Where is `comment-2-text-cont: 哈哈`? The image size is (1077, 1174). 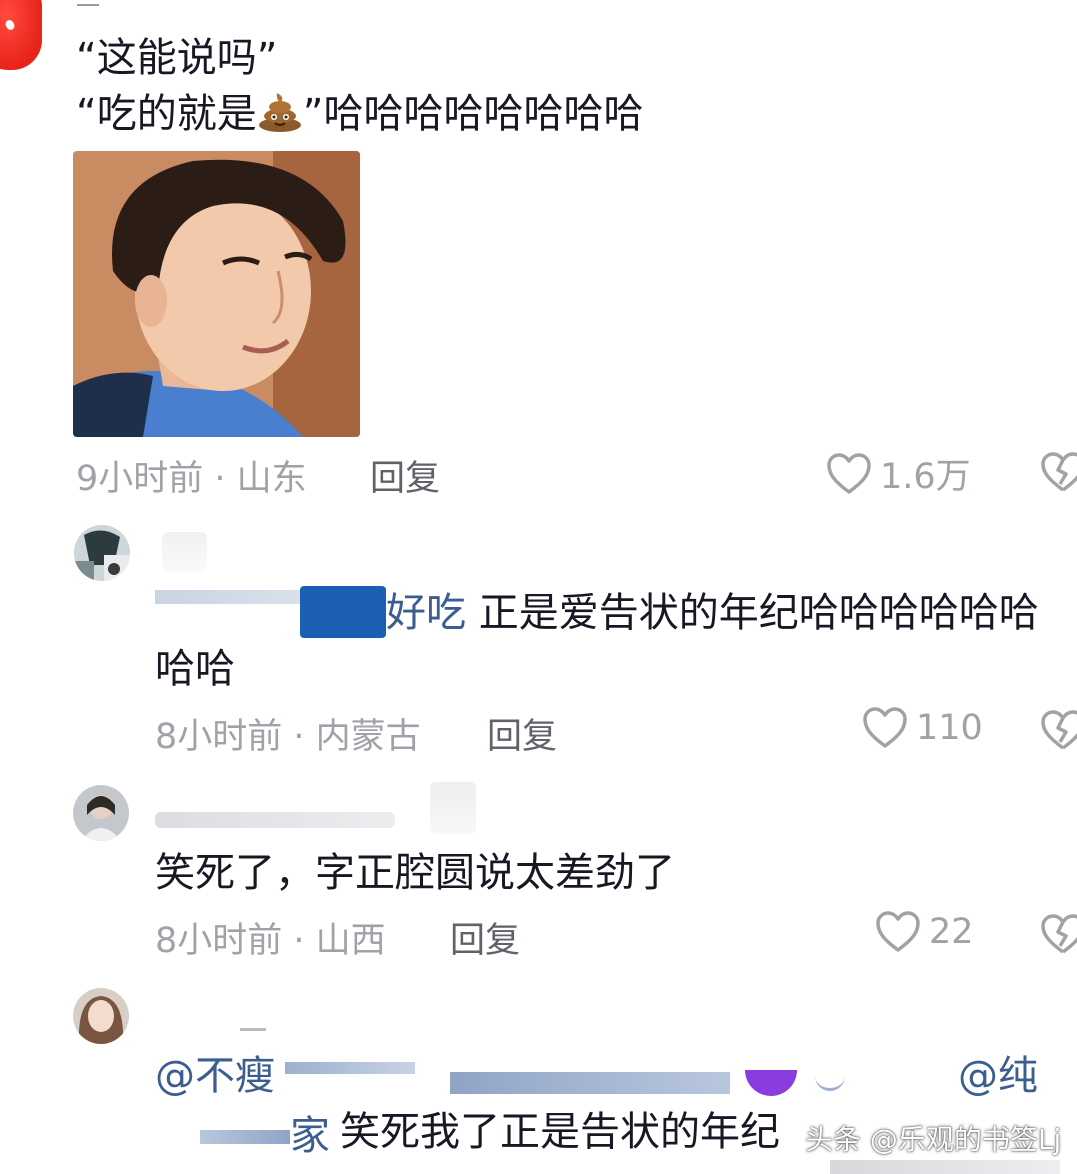
comment-2-text-cont: 哈哈 is located at coordinates (195, 669).